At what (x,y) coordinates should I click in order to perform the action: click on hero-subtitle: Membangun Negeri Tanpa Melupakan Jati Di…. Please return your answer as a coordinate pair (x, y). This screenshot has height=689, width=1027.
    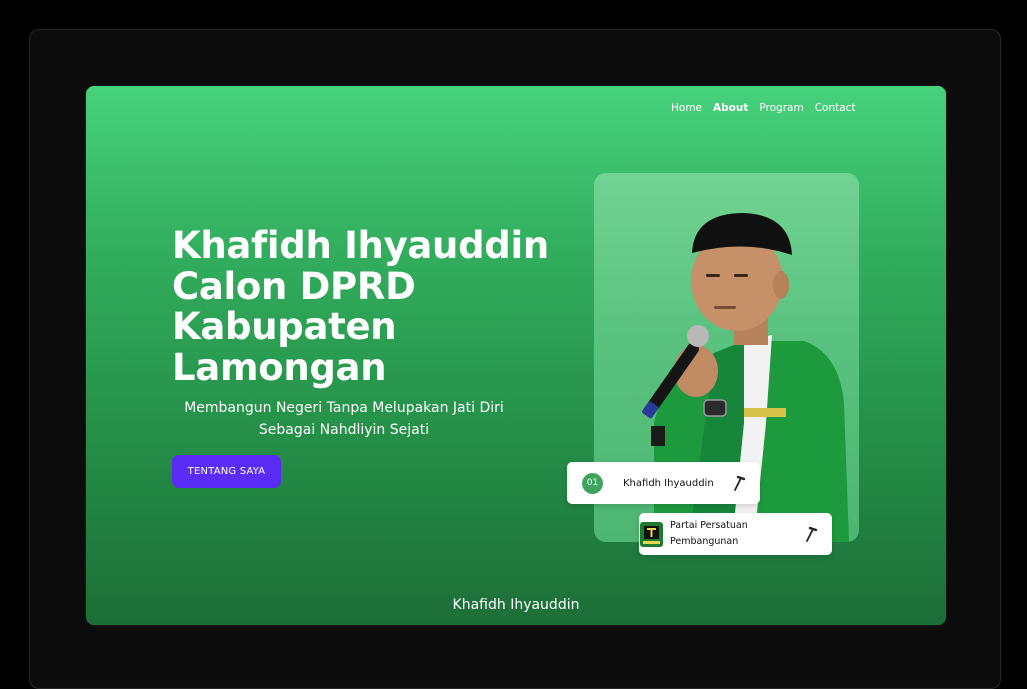
    Looking at the image, I should click on (344, 419).